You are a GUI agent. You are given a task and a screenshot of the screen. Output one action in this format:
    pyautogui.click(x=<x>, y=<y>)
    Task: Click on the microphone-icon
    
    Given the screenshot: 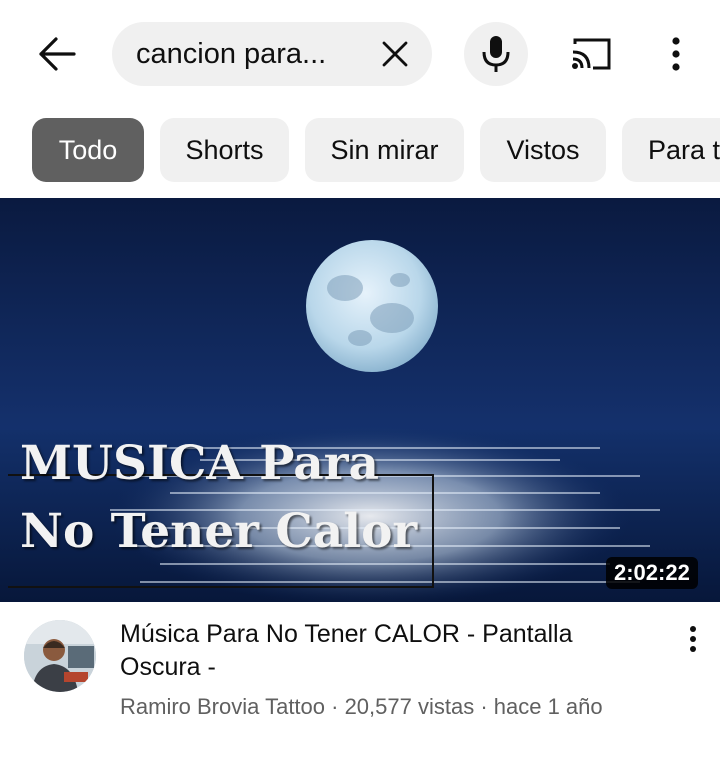 What is the action you would take?
    pyautogui.click(x=496, y=54)
    